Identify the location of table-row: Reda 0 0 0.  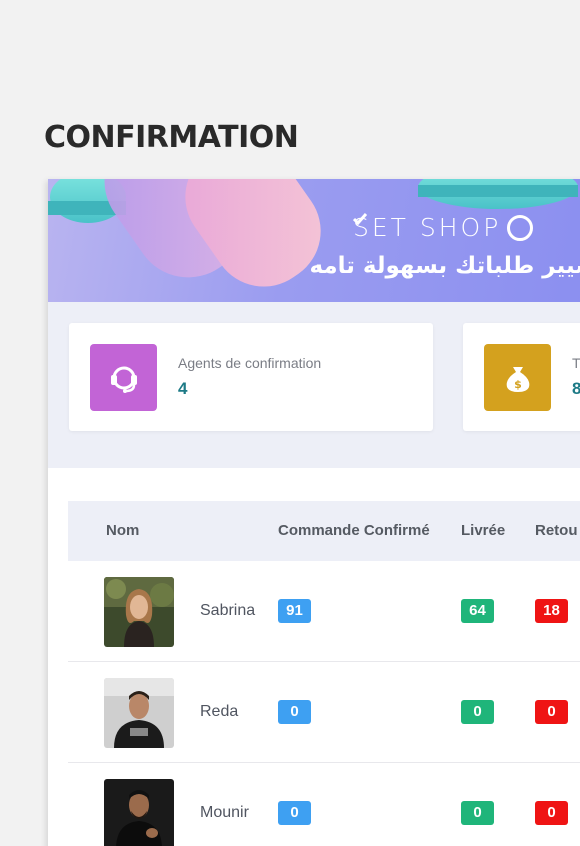
(324, 712).